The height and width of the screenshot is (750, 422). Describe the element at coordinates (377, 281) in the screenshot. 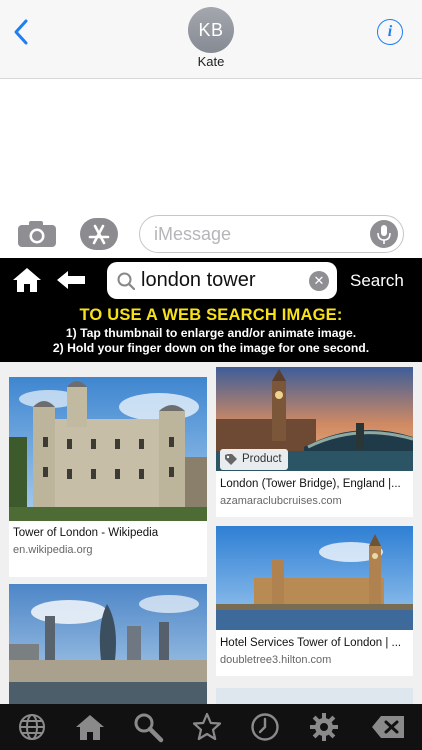

I see `search-button: Search` at that location.